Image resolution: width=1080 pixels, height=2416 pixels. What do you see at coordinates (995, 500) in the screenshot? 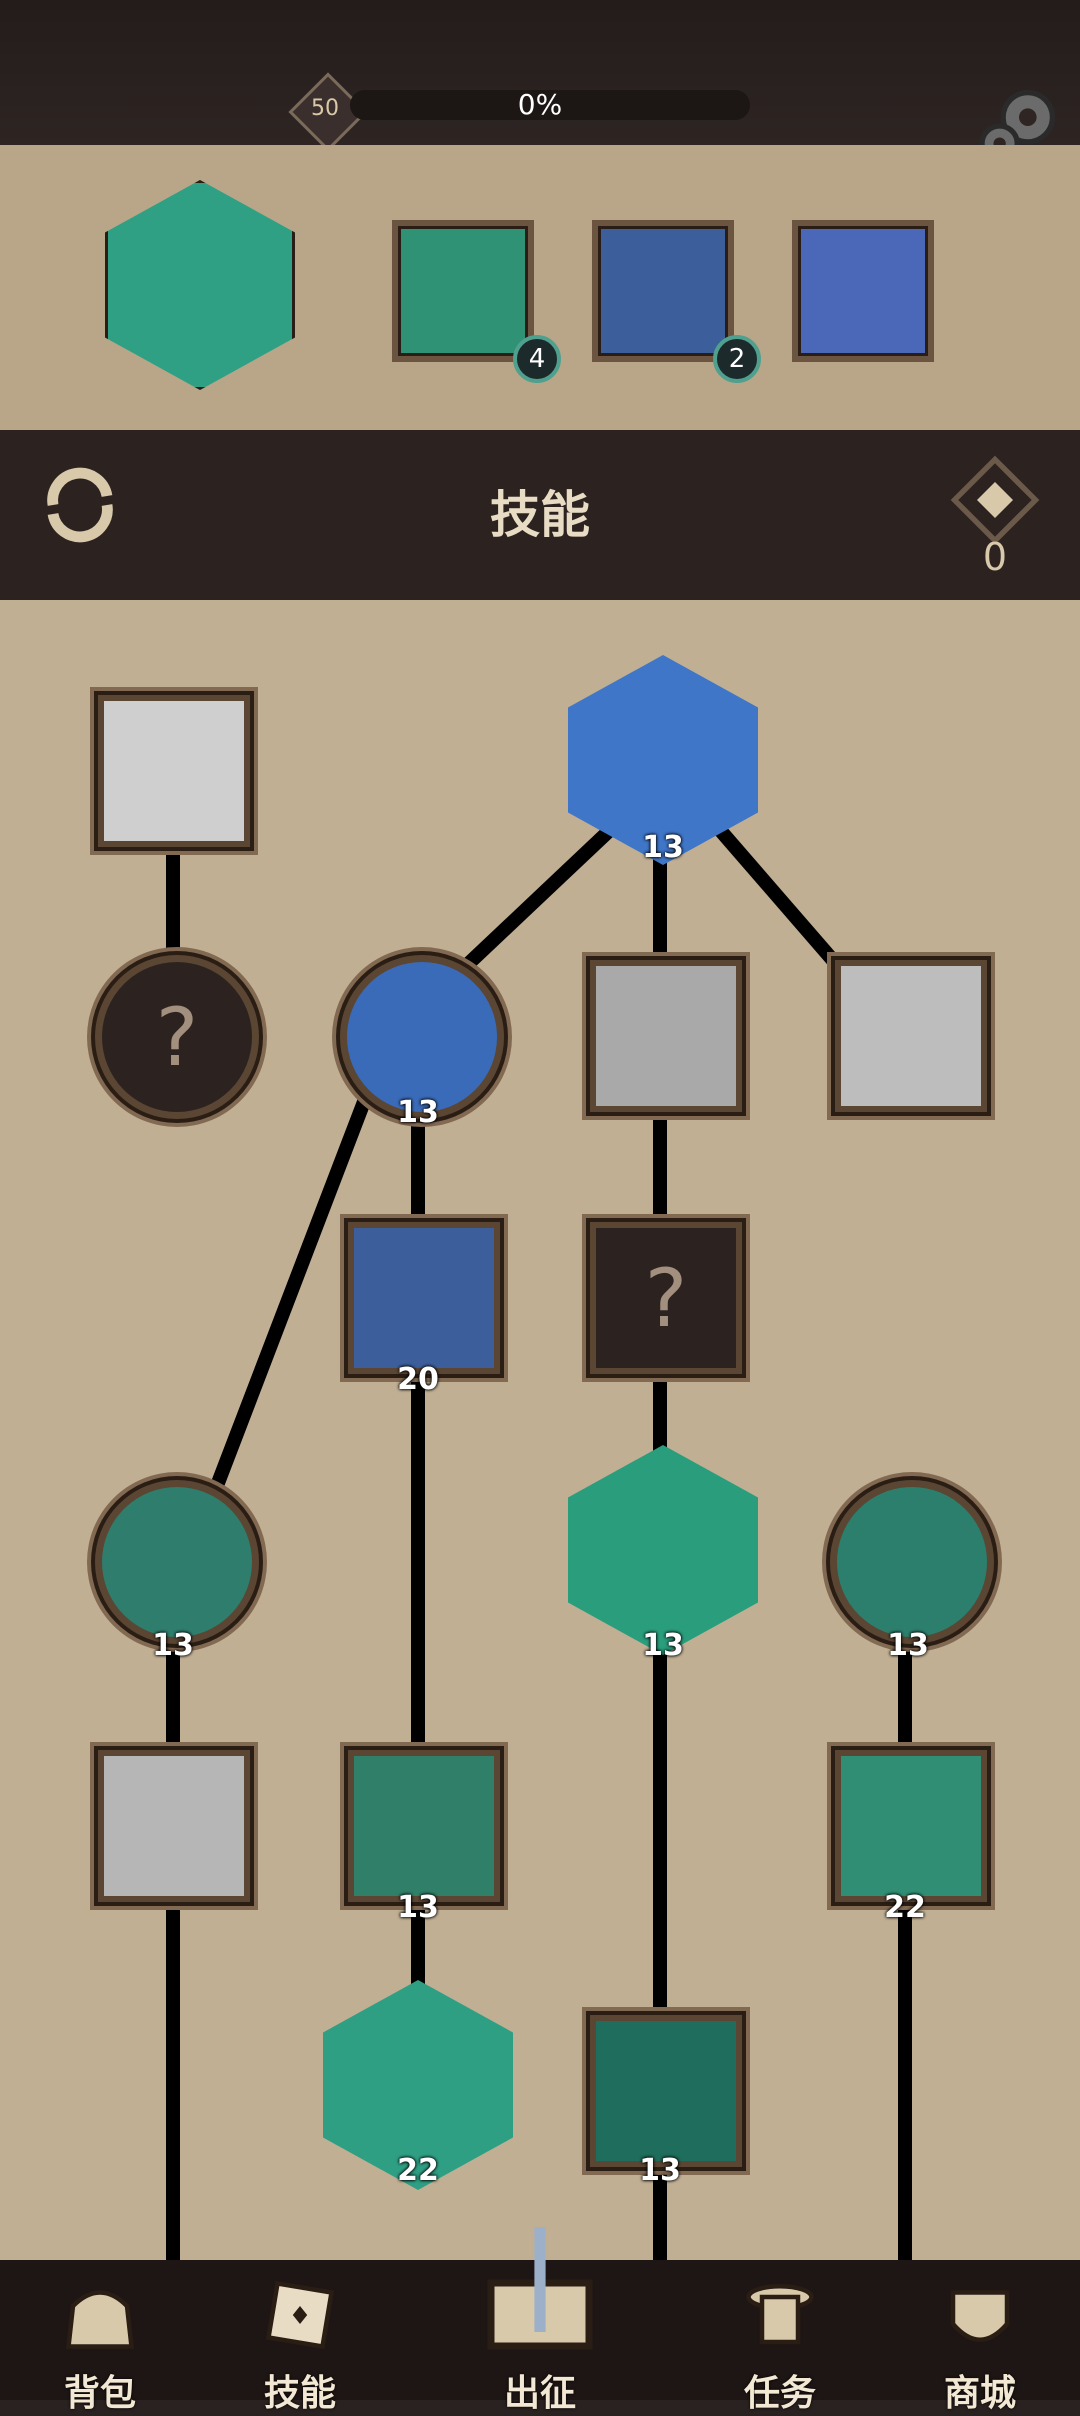
I see `skill-point-diamond-icon` at bounding box center [995, 500].